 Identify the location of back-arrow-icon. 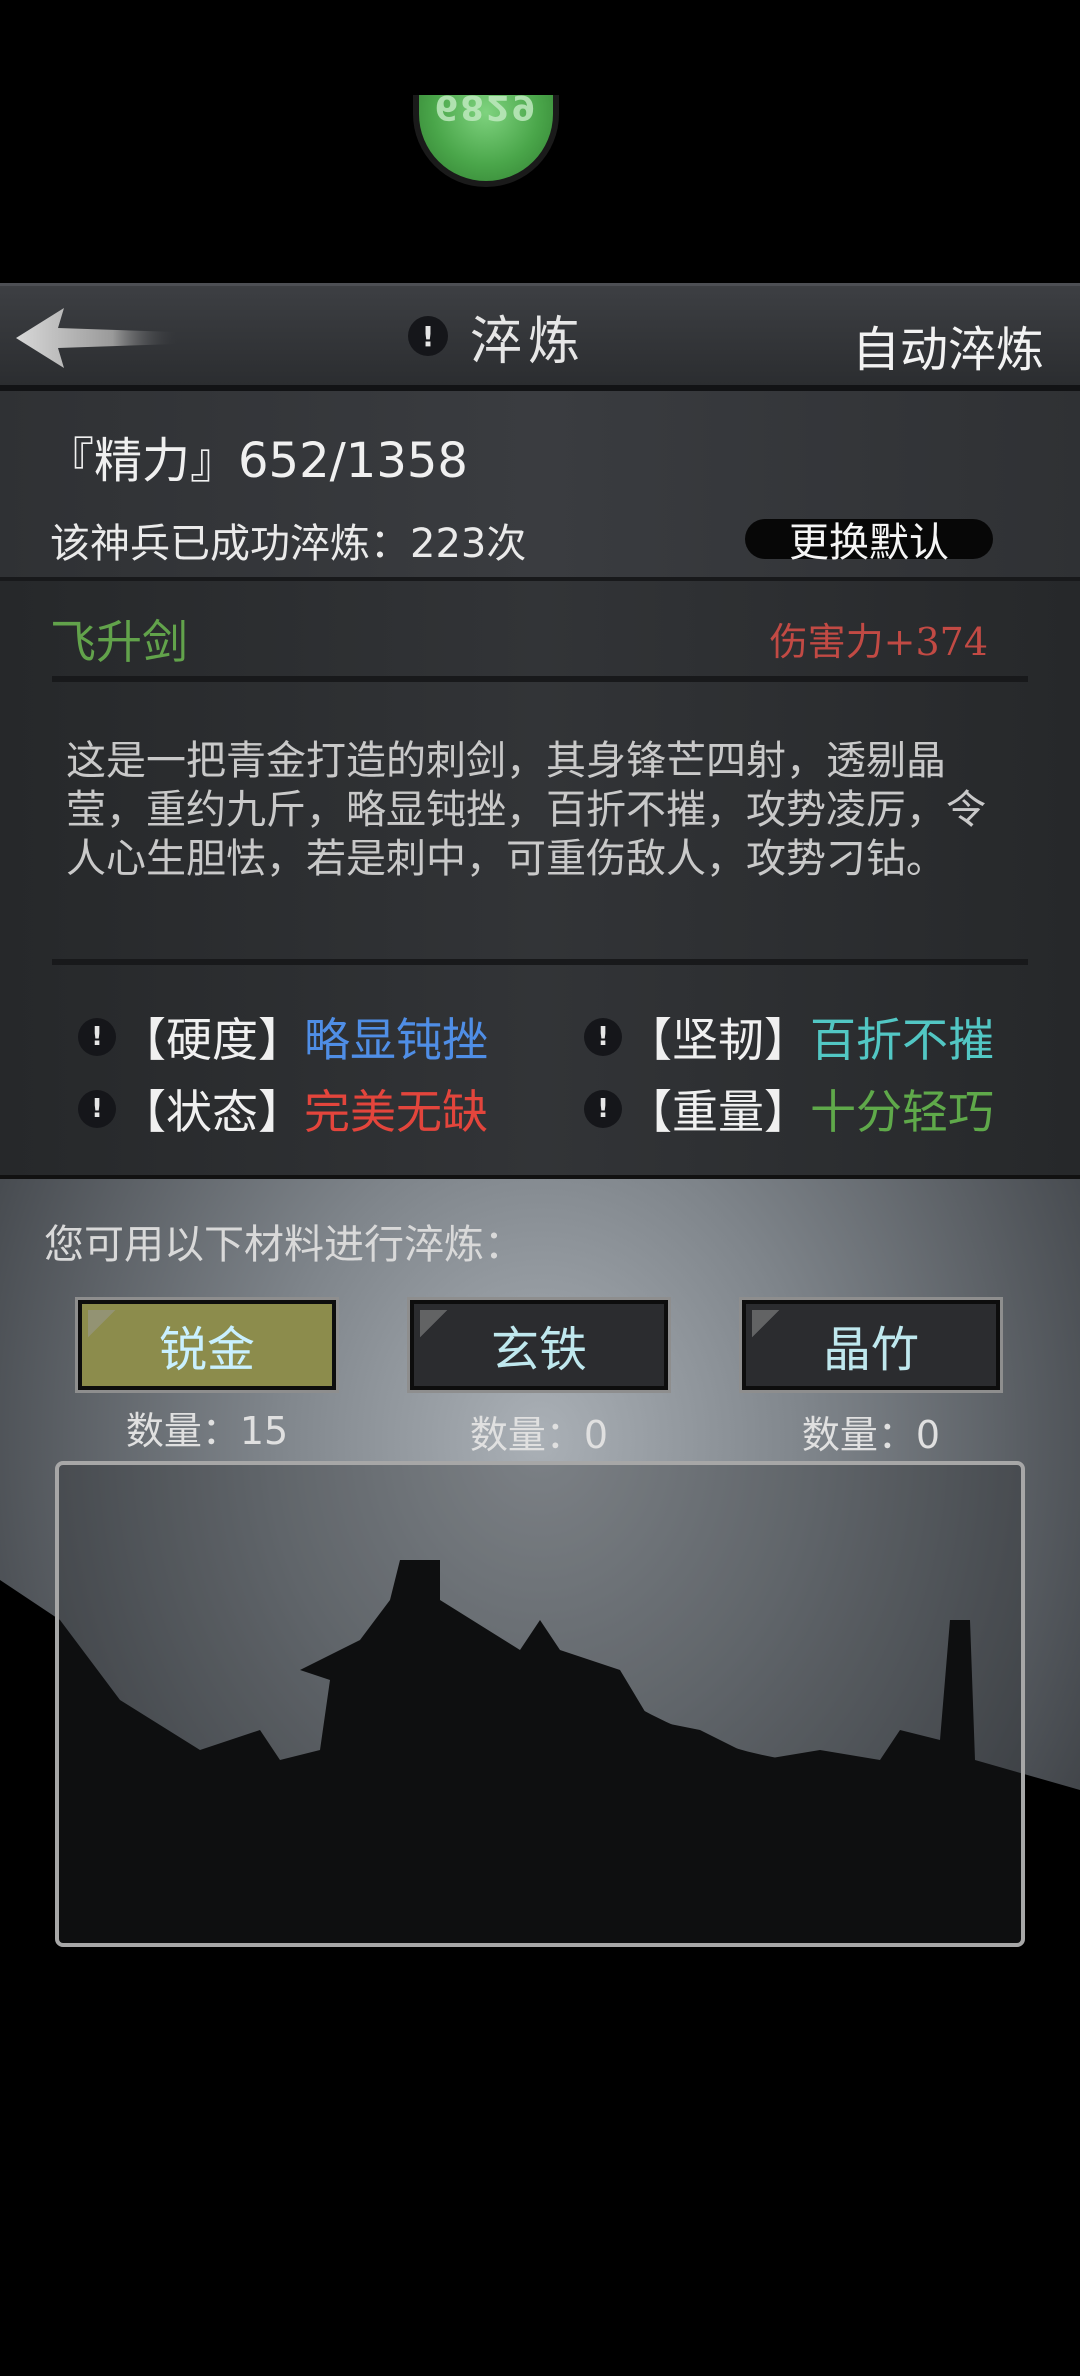
(97, 338).